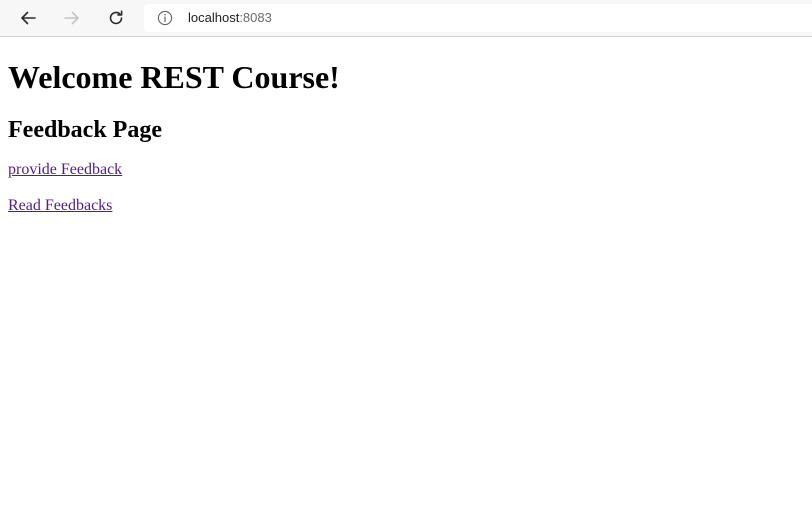 This screenshot has width=812, height=514. I want to click on forward-button, so click(72, 18).